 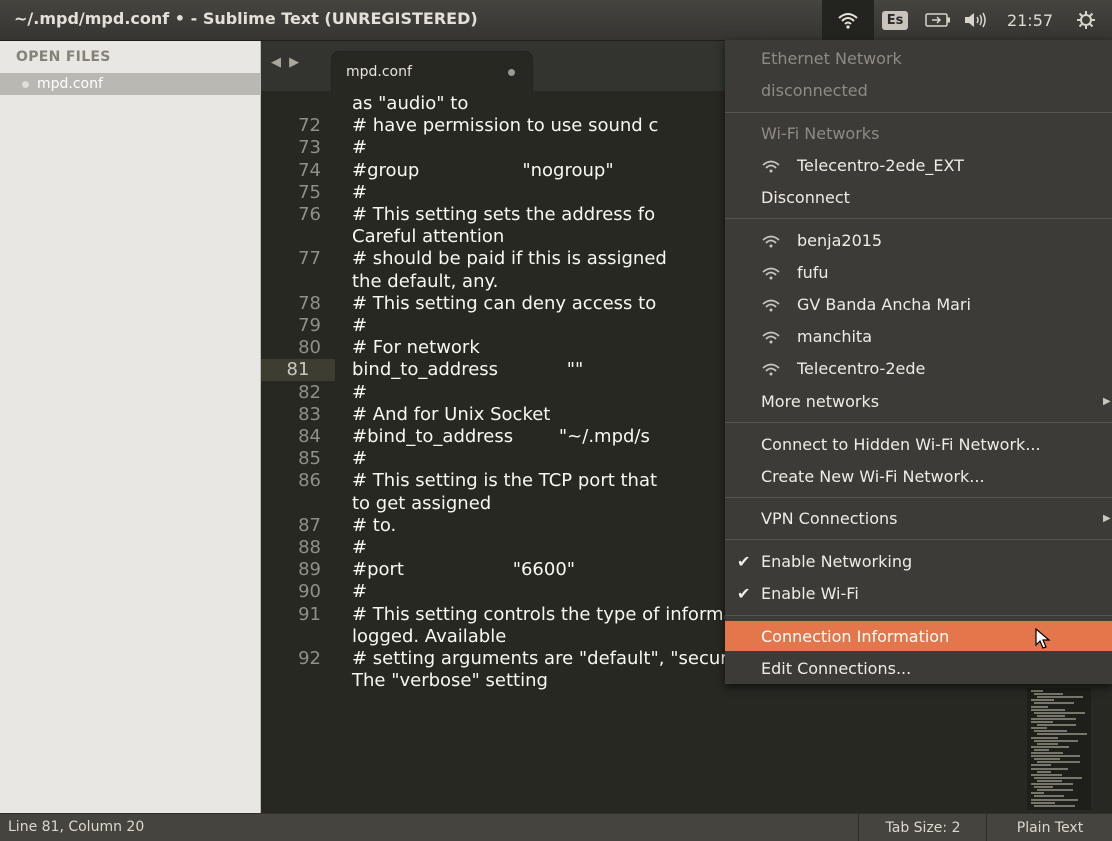 I want to click on wifi-network-item: Telecentro-2ede, so click(x=918, y=368).